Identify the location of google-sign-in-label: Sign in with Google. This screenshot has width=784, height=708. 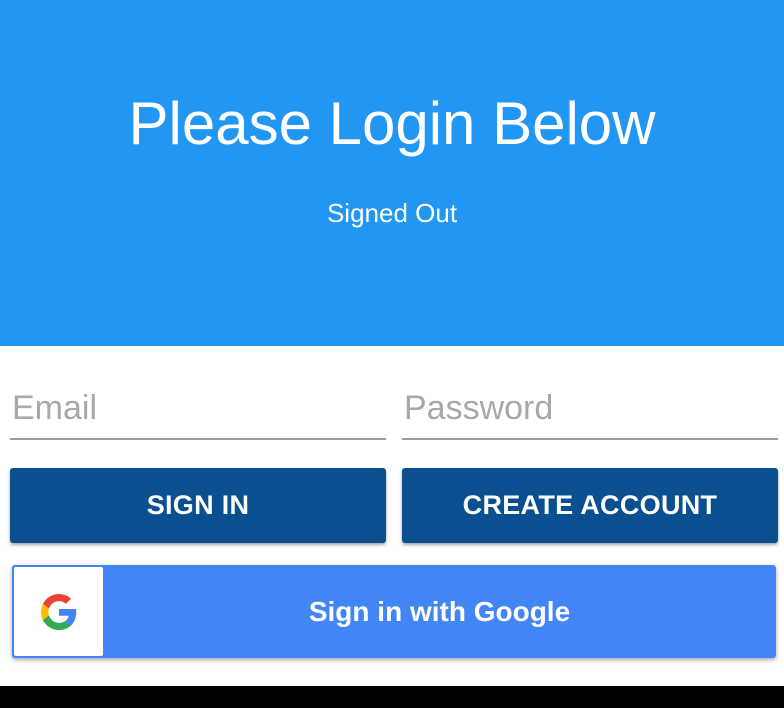
(439, 611).